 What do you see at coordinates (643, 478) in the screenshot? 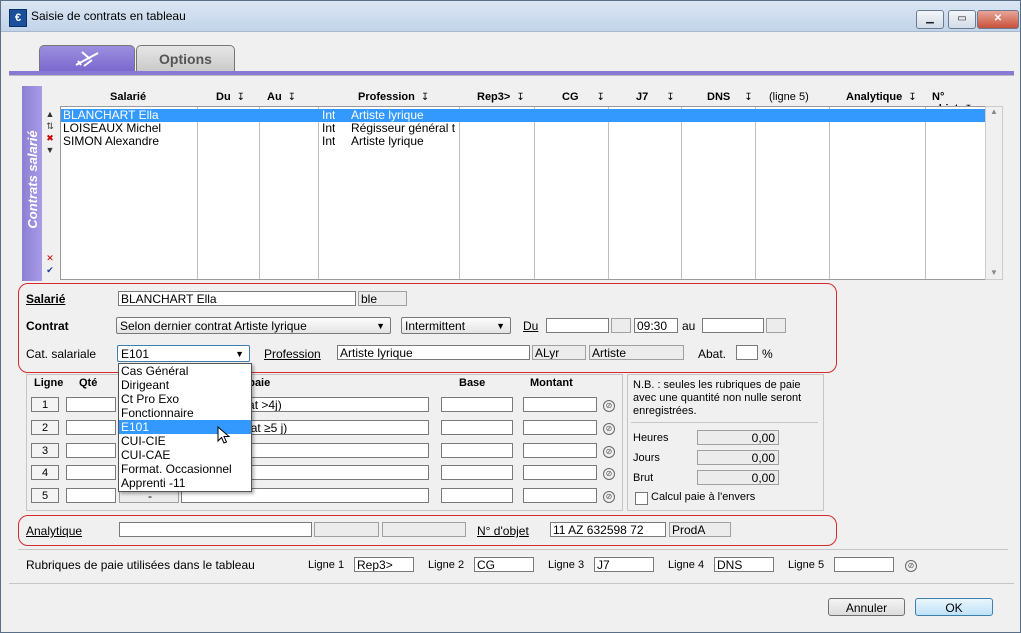
I see `brut-label: Brut` at bounding box center [643, 478].